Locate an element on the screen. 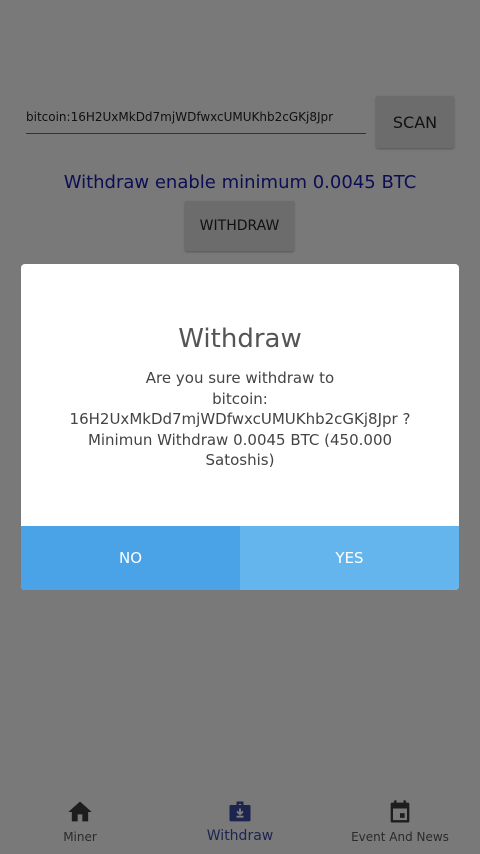 The height and width of the screenshot is (854, 480). dialog-title: Withdraw is located at coordinates (240, 339).